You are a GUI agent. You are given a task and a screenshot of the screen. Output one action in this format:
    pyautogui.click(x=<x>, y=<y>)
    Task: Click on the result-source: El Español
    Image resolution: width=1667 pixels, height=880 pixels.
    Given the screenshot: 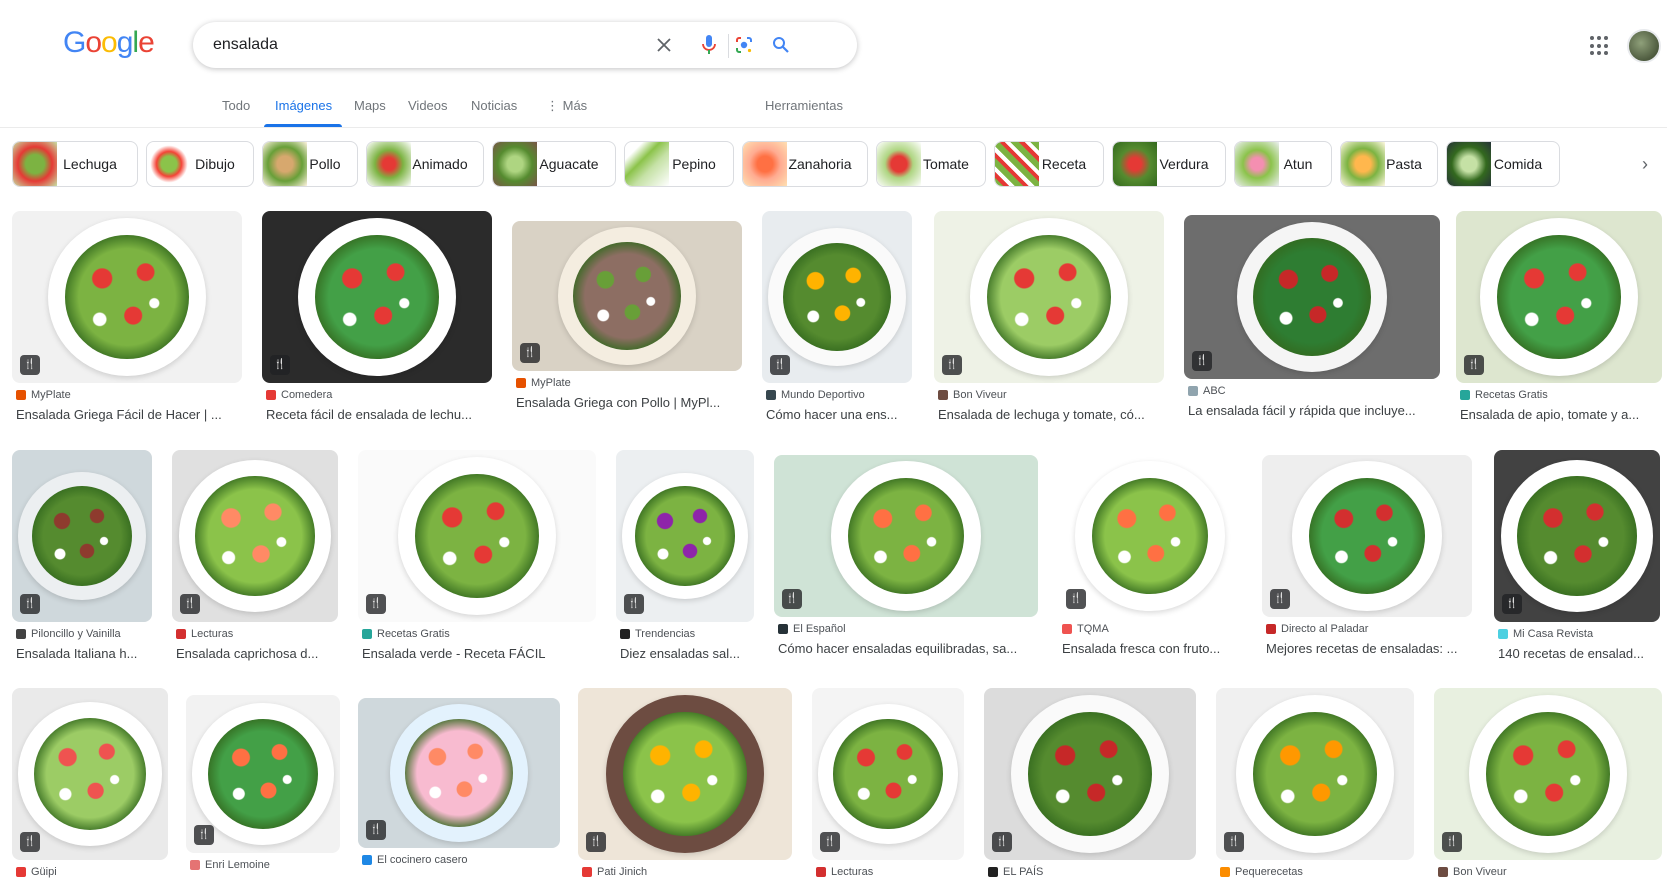 What is the action you would take?
    pyautogui.click(x=812, y=629)
    